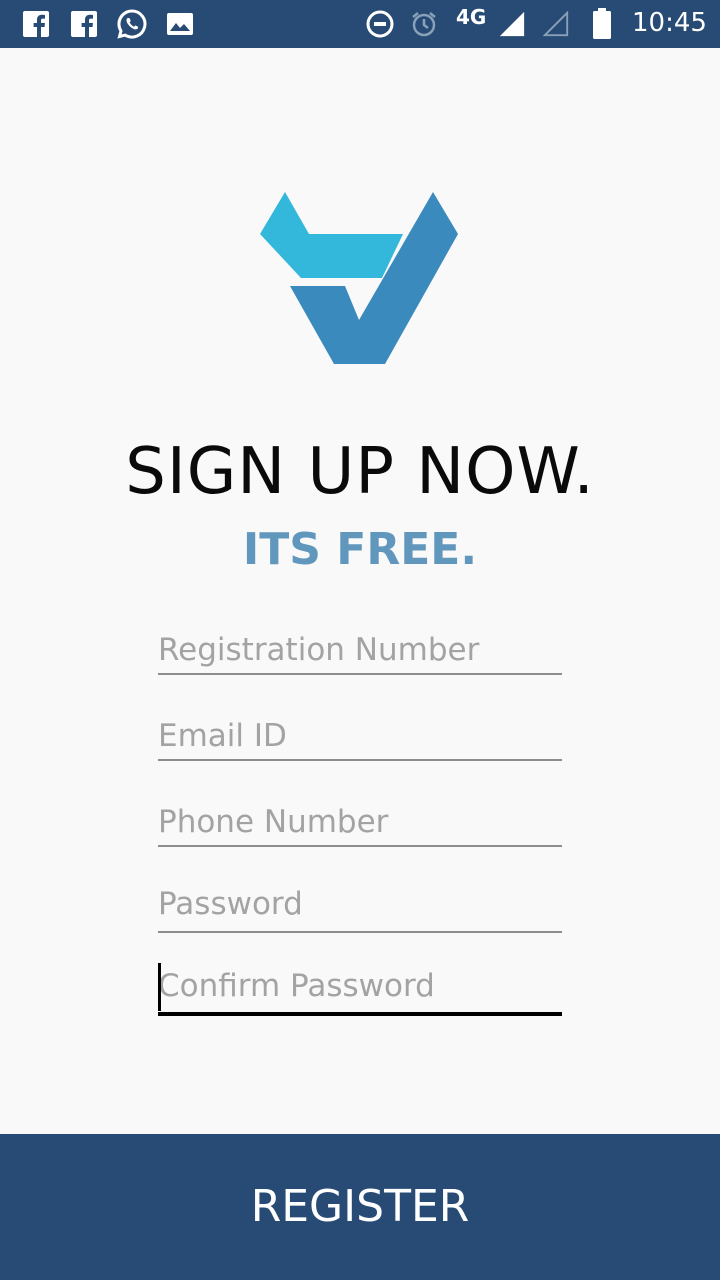  I want to click on network-type: 4G, so click(471, 17).